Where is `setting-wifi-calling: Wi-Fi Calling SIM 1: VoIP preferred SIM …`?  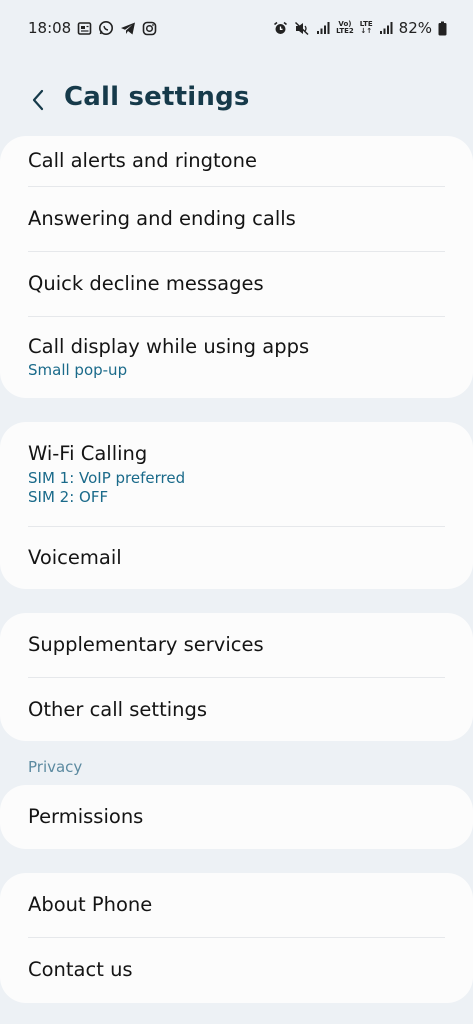
setting-wifi-calling: Wi-Fi Calling SIM 1: VoIP preferred SIM … is located at coordinates (236, 474).